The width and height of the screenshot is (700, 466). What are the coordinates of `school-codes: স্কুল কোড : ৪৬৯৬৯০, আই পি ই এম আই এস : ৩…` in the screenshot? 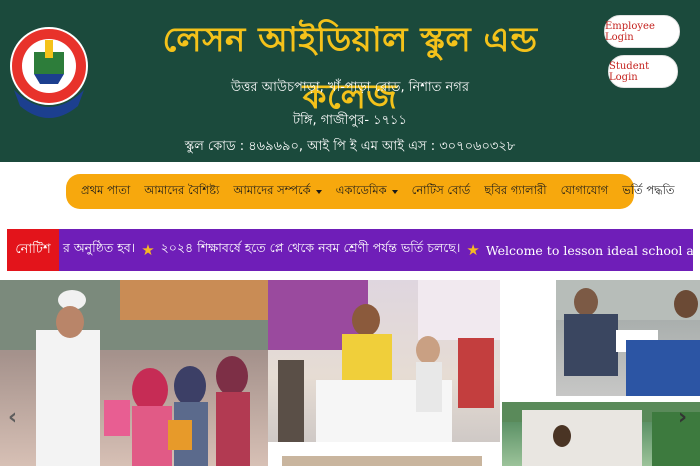 It's located at (350, 146).